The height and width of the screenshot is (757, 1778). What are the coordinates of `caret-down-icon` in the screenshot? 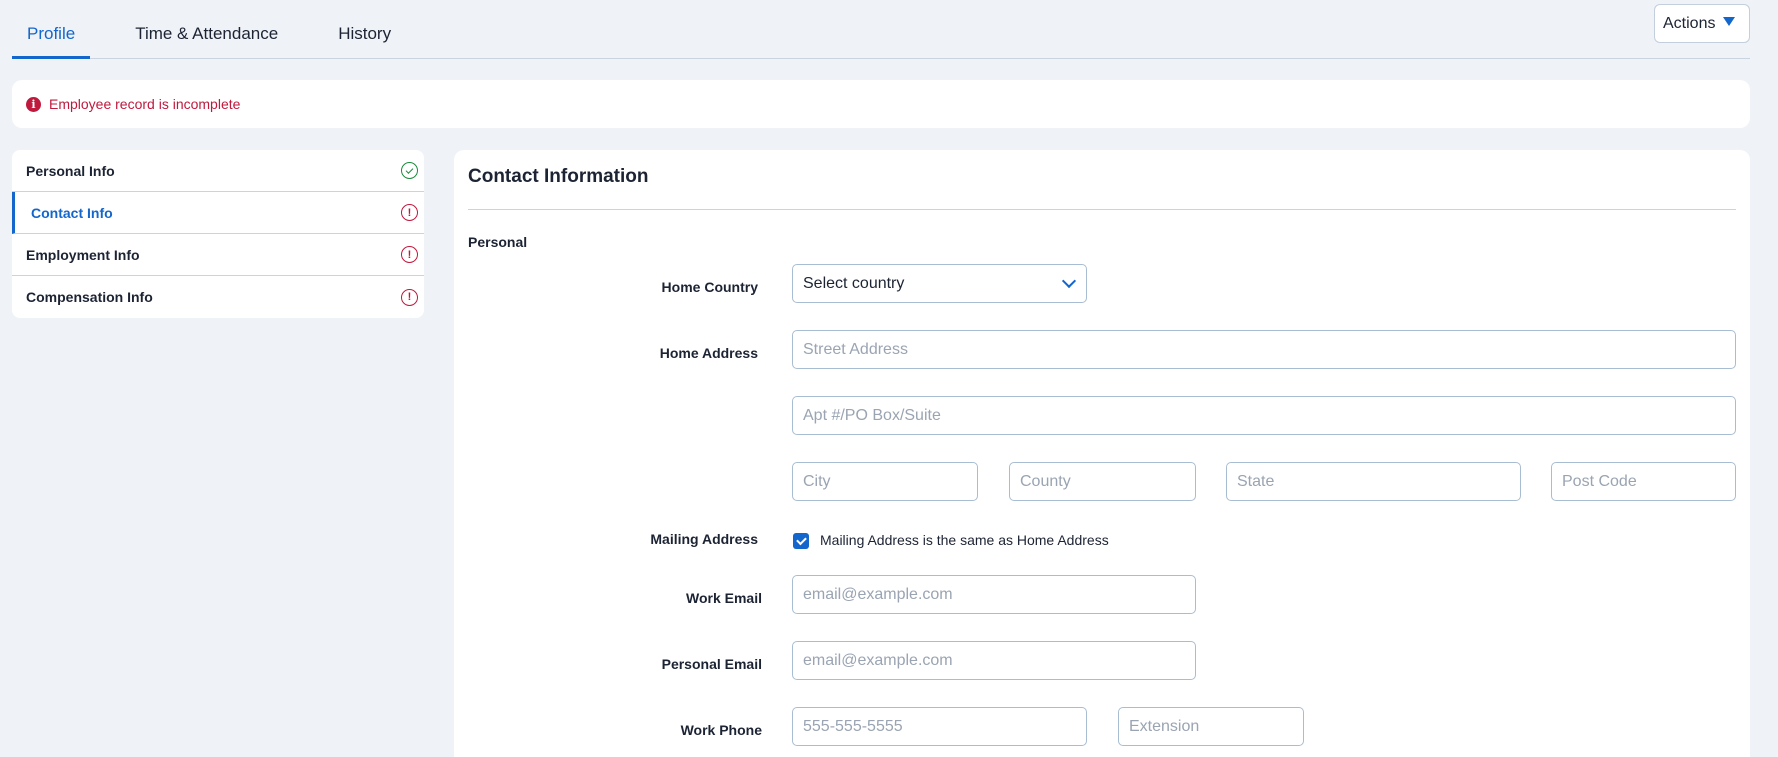 It's located at (1729, 21).